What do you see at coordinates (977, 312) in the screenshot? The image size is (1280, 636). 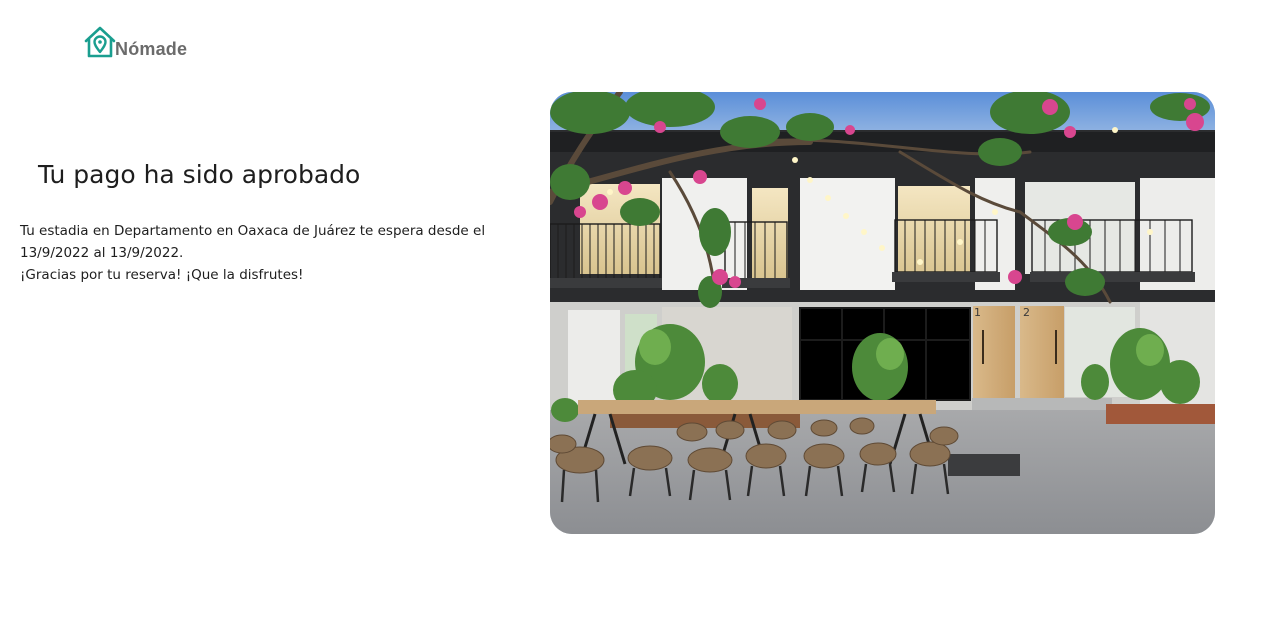 I see `door-number-1: 1` at bounding box center [977, 312].